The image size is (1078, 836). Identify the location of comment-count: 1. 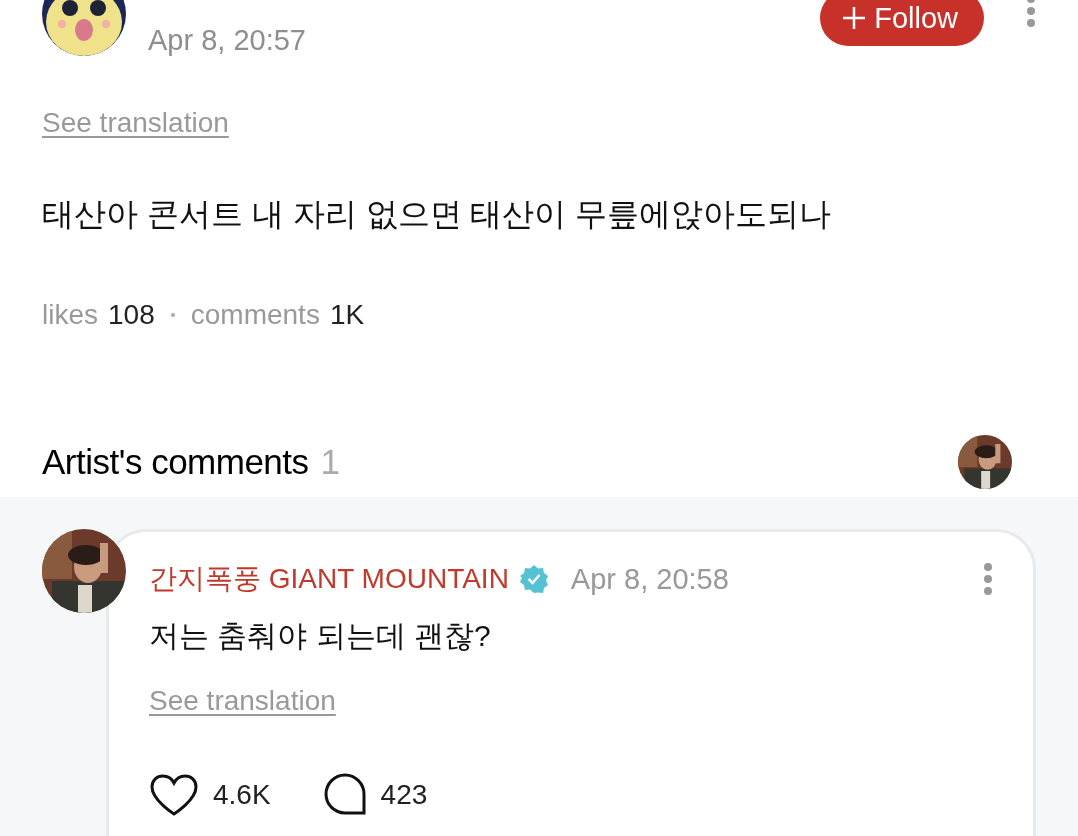
(330, 461).